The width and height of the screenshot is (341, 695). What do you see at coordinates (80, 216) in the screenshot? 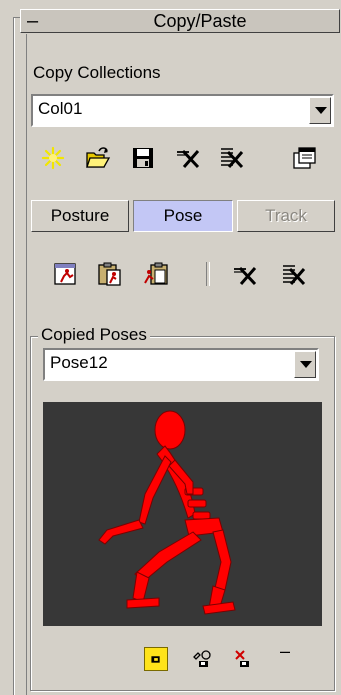
I see `posture-mode-button: Posture` at bounding box center [80, 216].